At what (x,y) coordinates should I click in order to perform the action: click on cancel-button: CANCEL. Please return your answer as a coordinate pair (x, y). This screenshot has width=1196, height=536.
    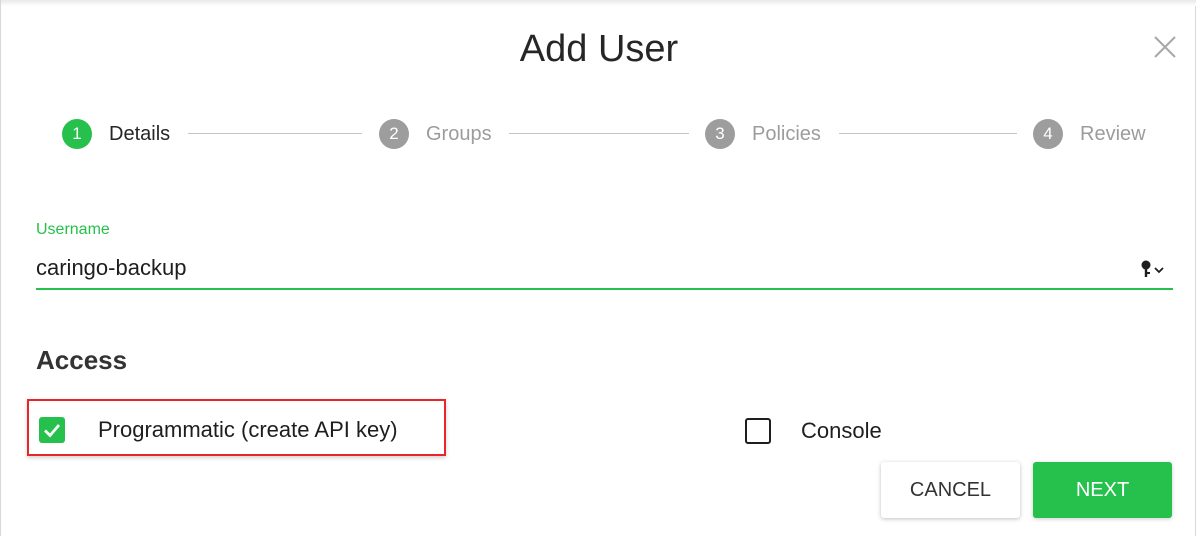
    Looking at the image, I should click on (950, 490).